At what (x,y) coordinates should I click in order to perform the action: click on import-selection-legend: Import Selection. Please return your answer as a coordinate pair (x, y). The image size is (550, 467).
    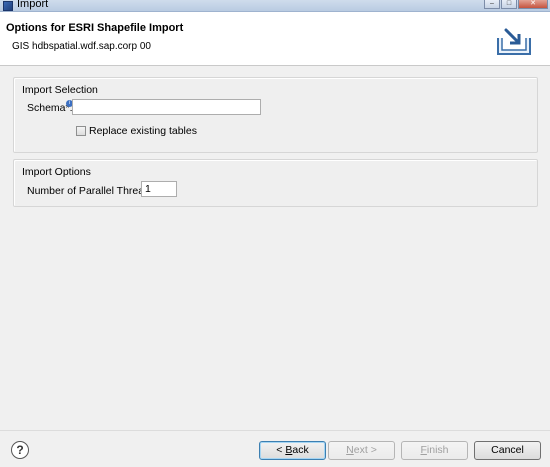
    Looking at the image, I should click on (60, 90).